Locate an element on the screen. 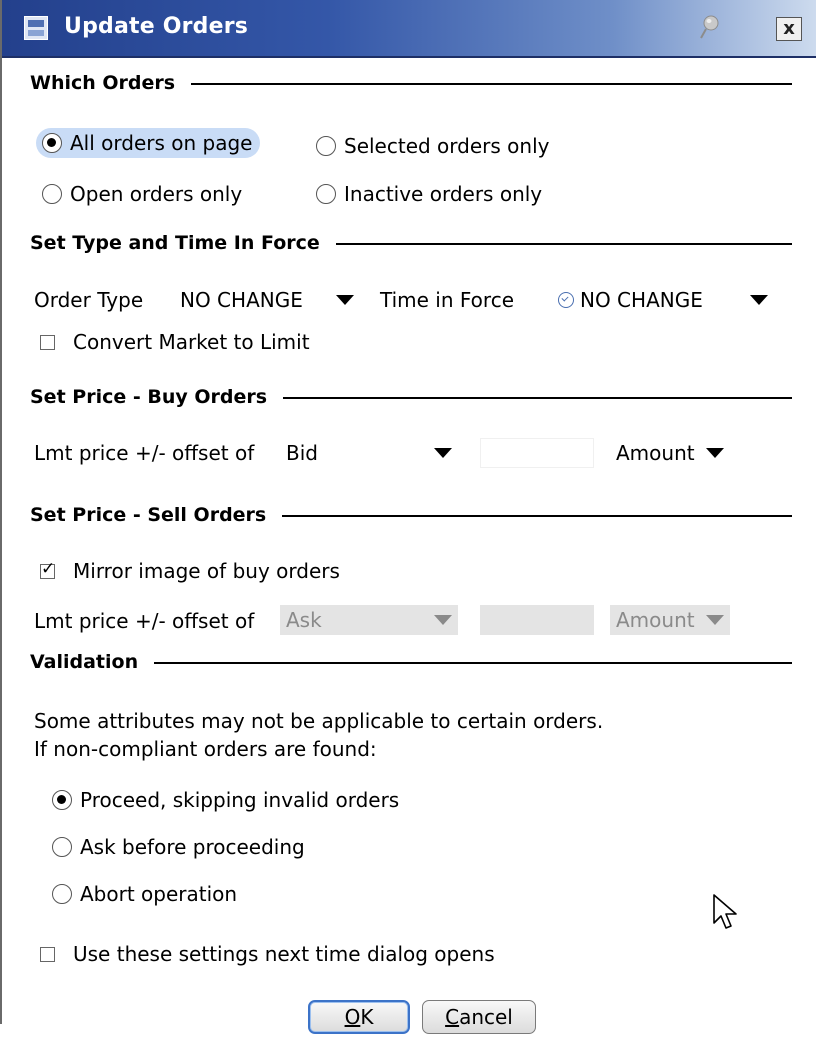 The height and width of the screenshot is (1050, 816). radio-label: Open orders only is located at coordinates (156, 194).